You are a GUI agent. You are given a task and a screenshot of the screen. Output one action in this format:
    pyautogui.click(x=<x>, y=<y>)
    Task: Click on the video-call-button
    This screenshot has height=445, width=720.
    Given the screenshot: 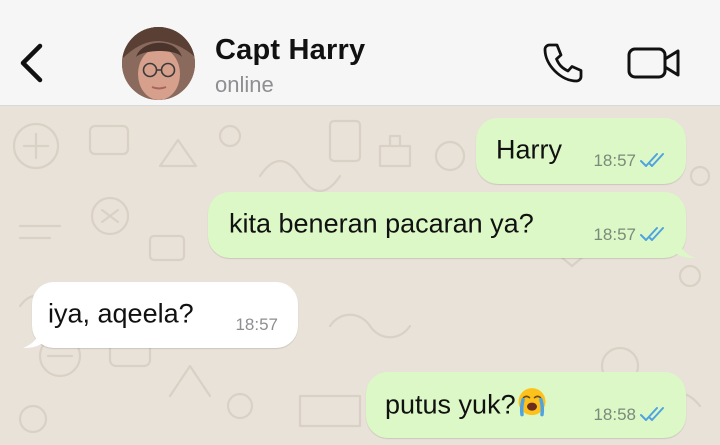 What is the action you would take?
    pyautogui.click(x=654, y=63)
    